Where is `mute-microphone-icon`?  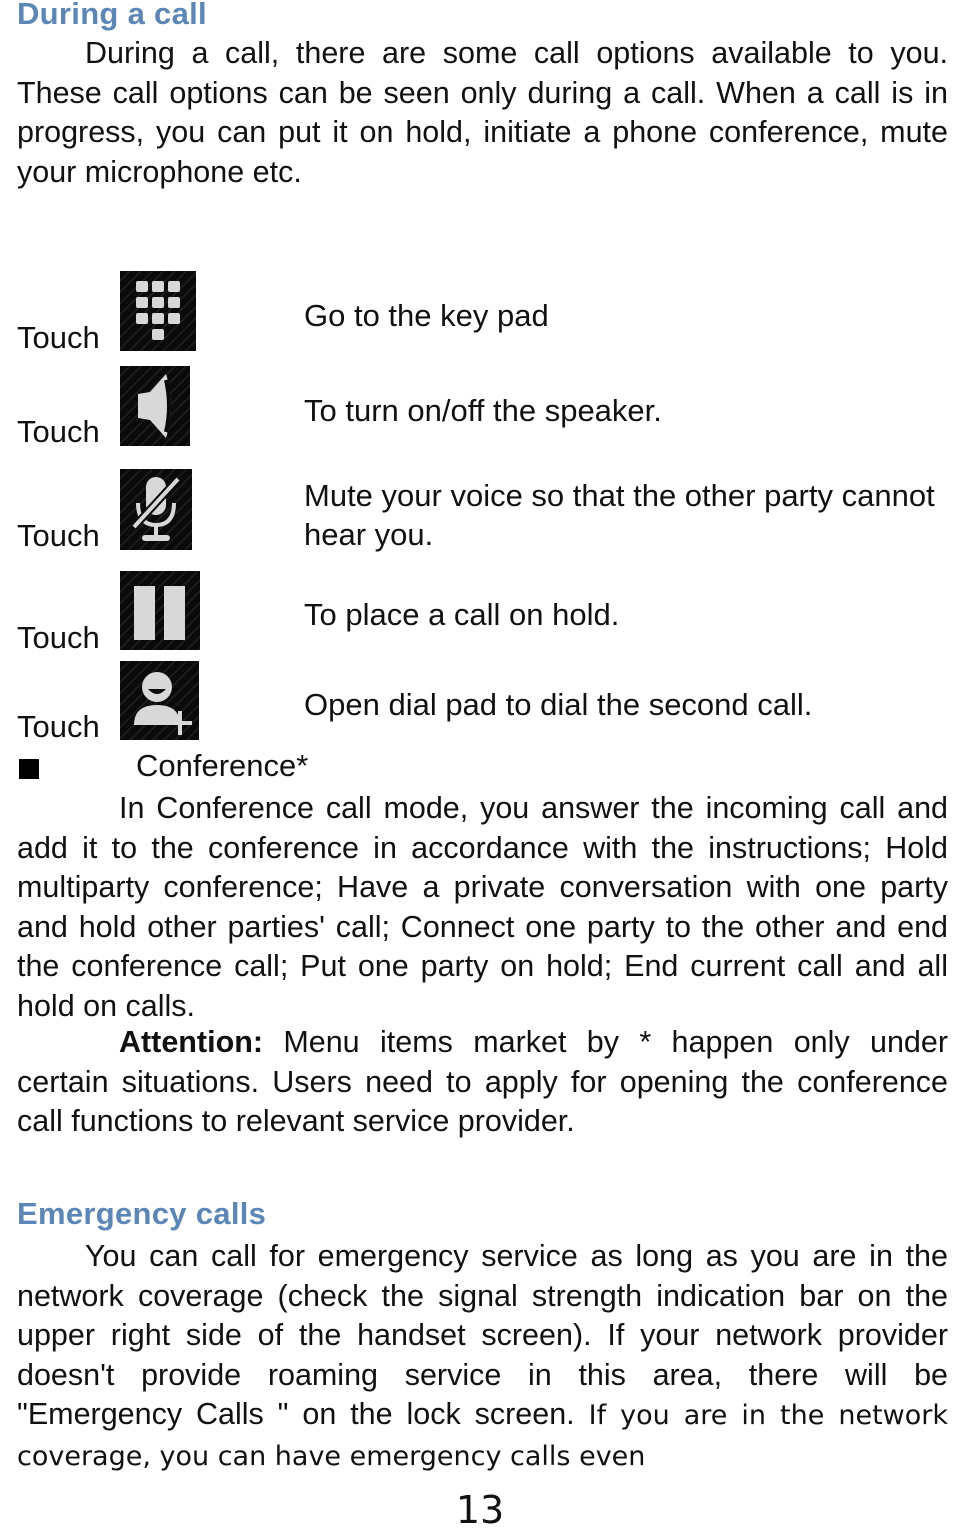 mute-microphone-icon is located at coordinates (156, 509).